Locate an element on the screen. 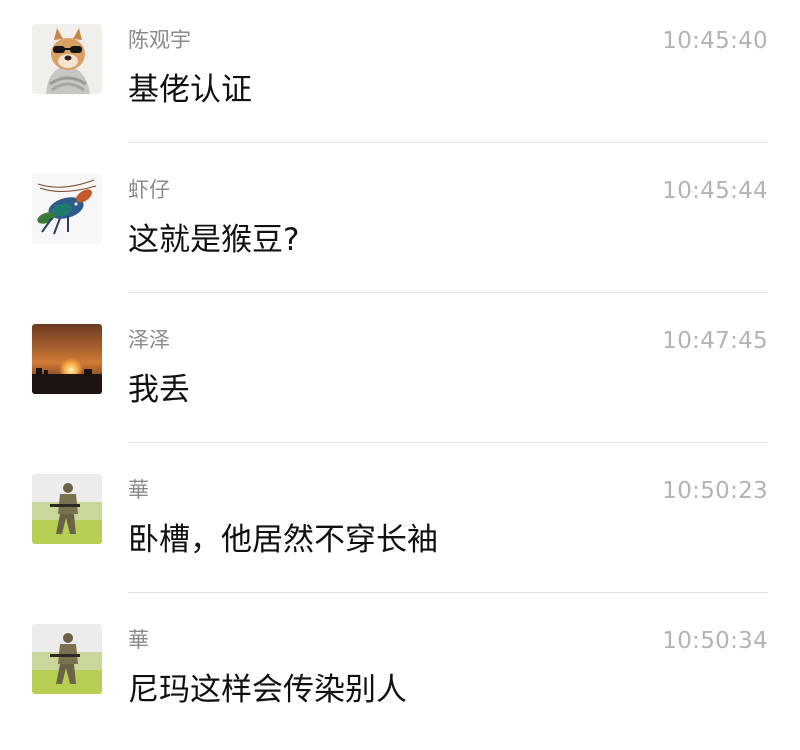  sunset-icon is located at coordinates (67, 359).